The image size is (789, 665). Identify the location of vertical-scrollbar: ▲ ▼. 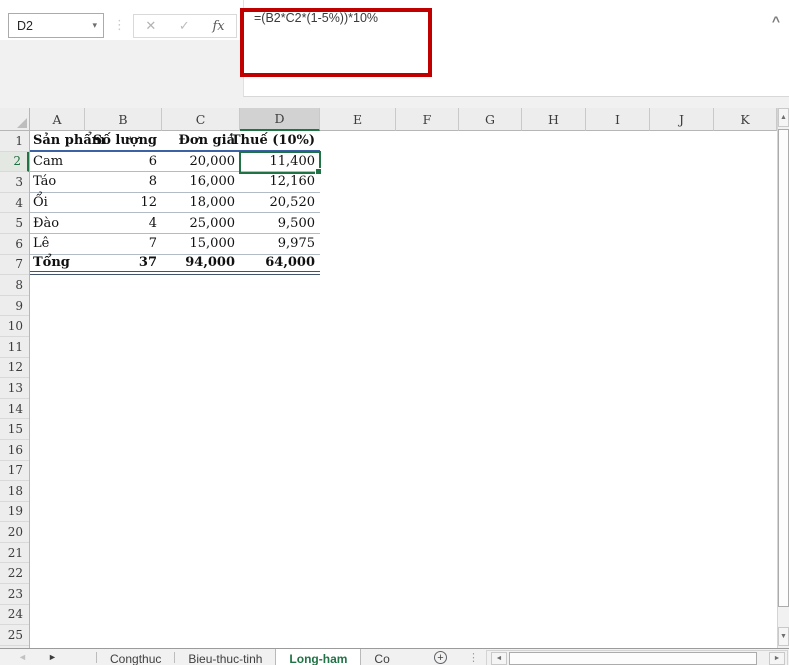
(783, 378).